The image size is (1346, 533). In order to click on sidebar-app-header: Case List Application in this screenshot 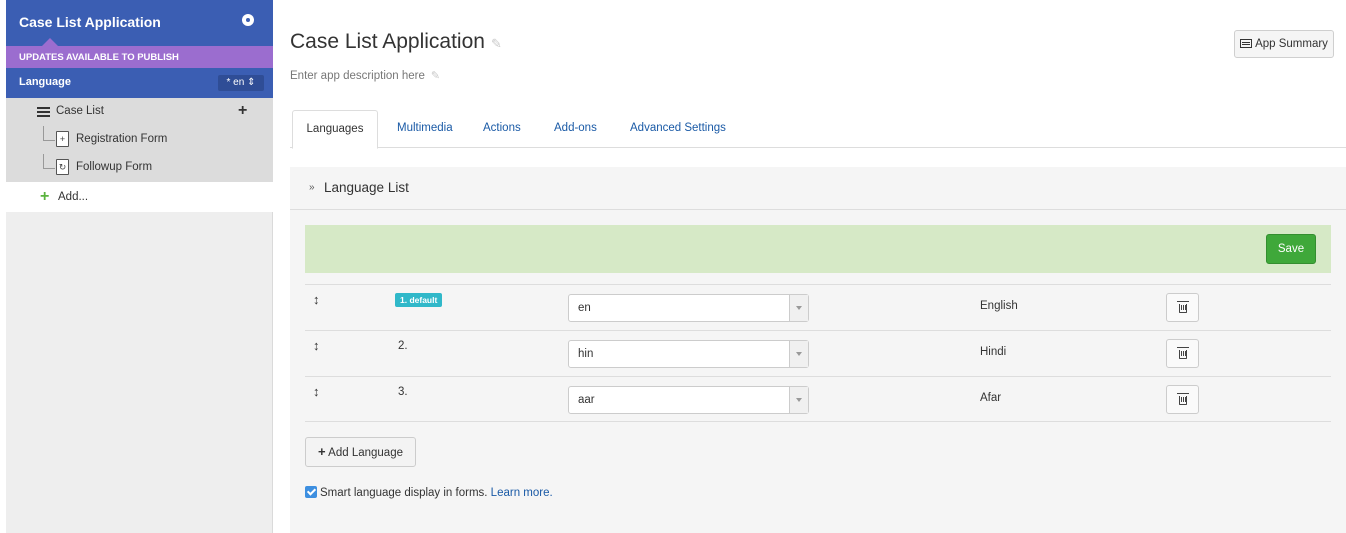, I will do `click(139, 23)`.